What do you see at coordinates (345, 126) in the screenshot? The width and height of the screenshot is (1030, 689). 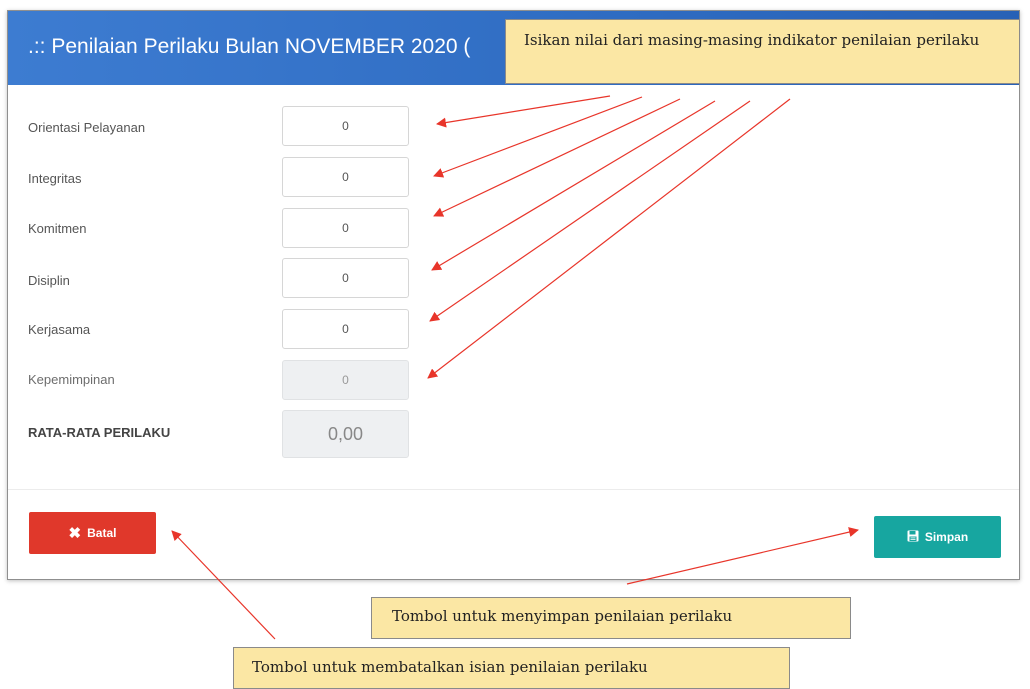 I see `orientasi-pelayanan-input` at bounding box center [345, 126].